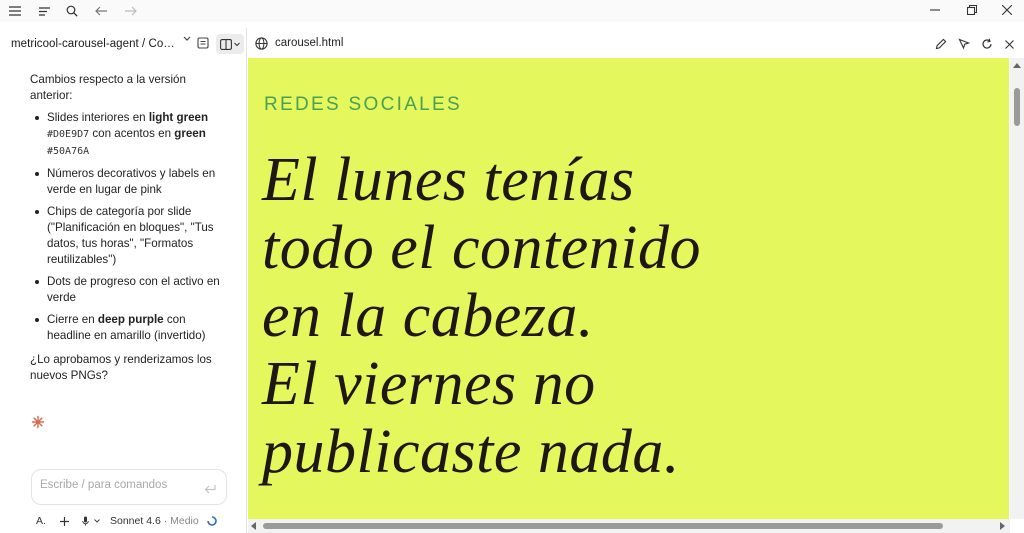 The height and width of the screenshot is (533, 1024). I want to click on headline-line: publicaste nada., so click(471, 452).